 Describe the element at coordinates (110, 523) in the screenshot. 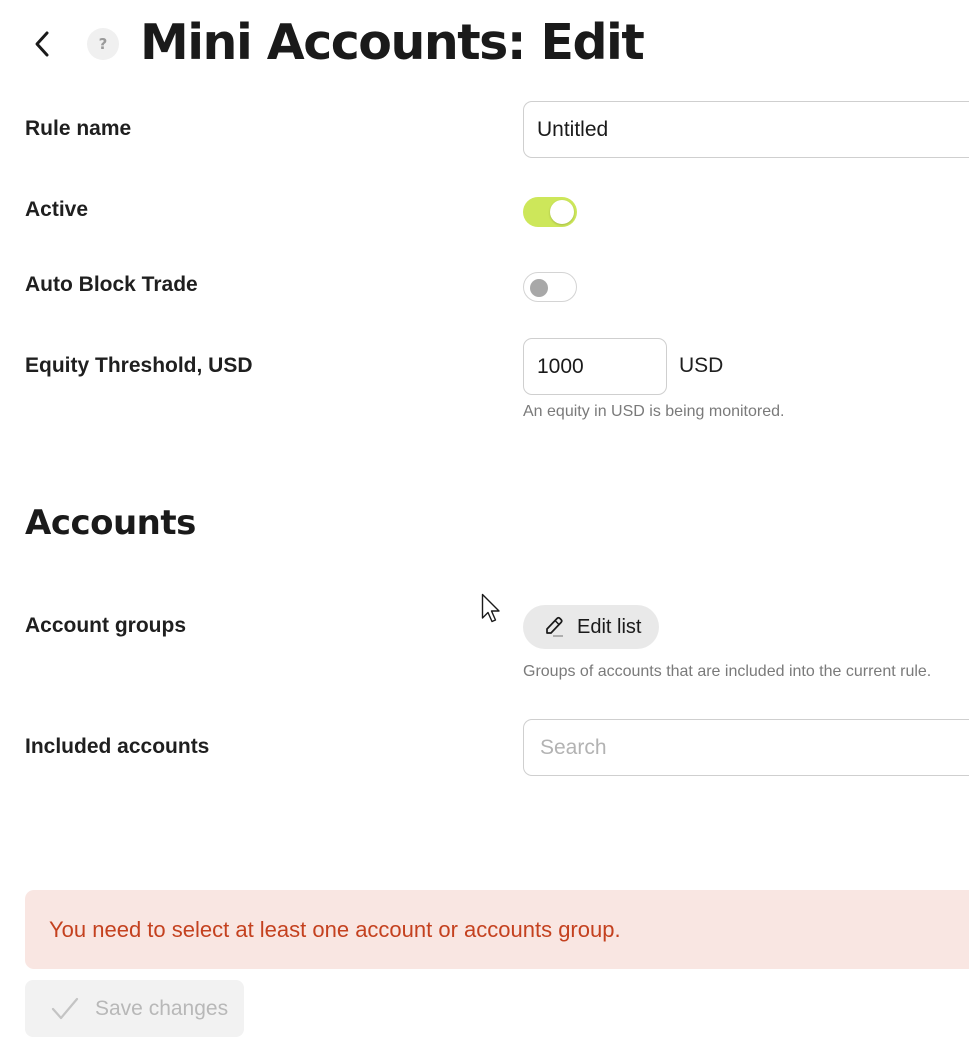

I see `accounts-section-title: Accounts` at that location.